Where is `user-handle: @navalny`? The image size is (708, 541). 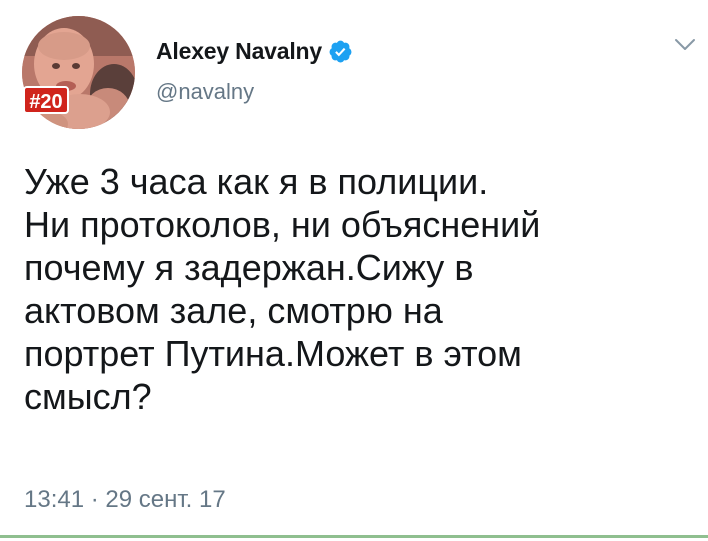
user-handle: @navalny is located at coordinates (205, 92).